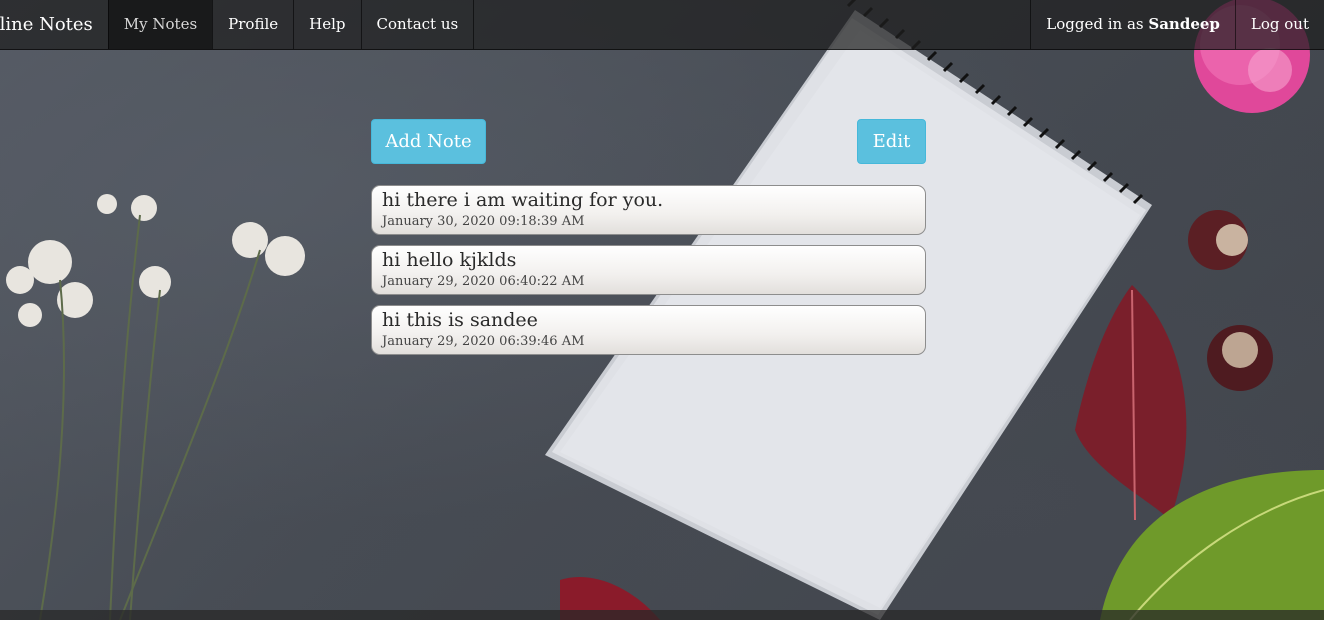  Describe the element at coordinates (891, 141) in the screenshot. I see `edit-button: Edit` at that location.